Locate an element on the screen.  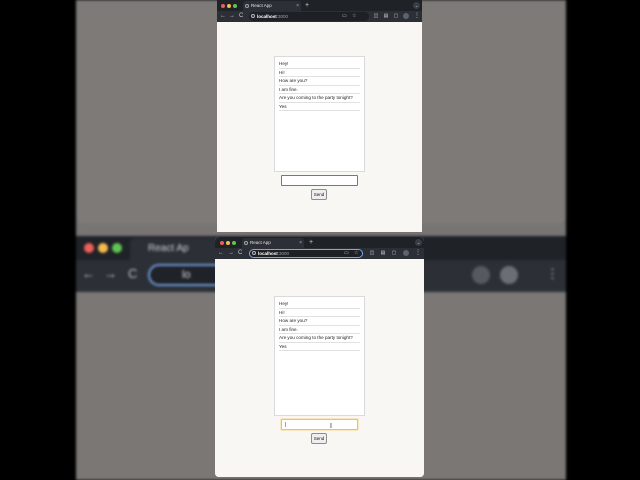
background-reload-icon: C is located at coordinates (133, 273).